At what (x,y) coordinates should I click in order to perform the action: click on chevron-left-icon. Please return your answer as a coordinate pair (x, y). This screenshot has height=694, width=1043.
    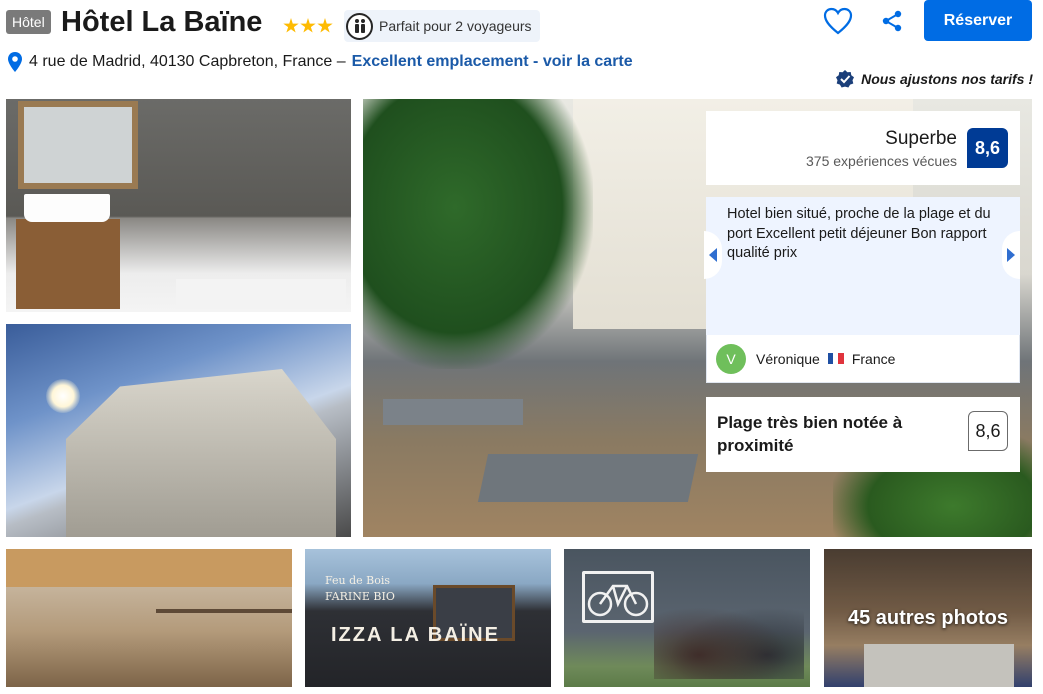
    Looking at the image, I should click on (713, 255).